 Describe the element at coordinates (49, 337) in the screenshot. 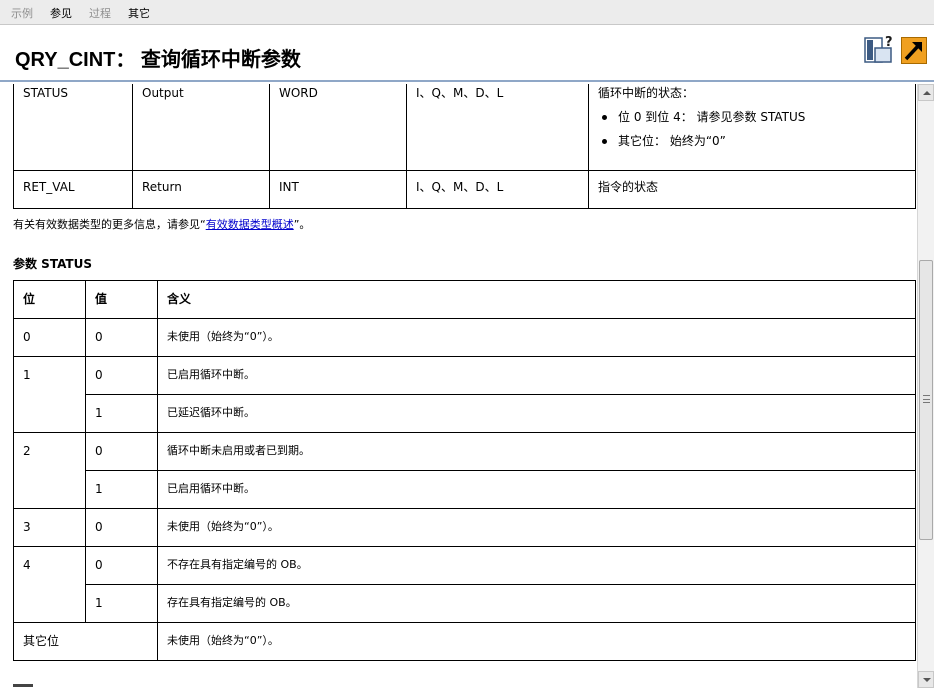

I see `bit-cell: 0` at that location.